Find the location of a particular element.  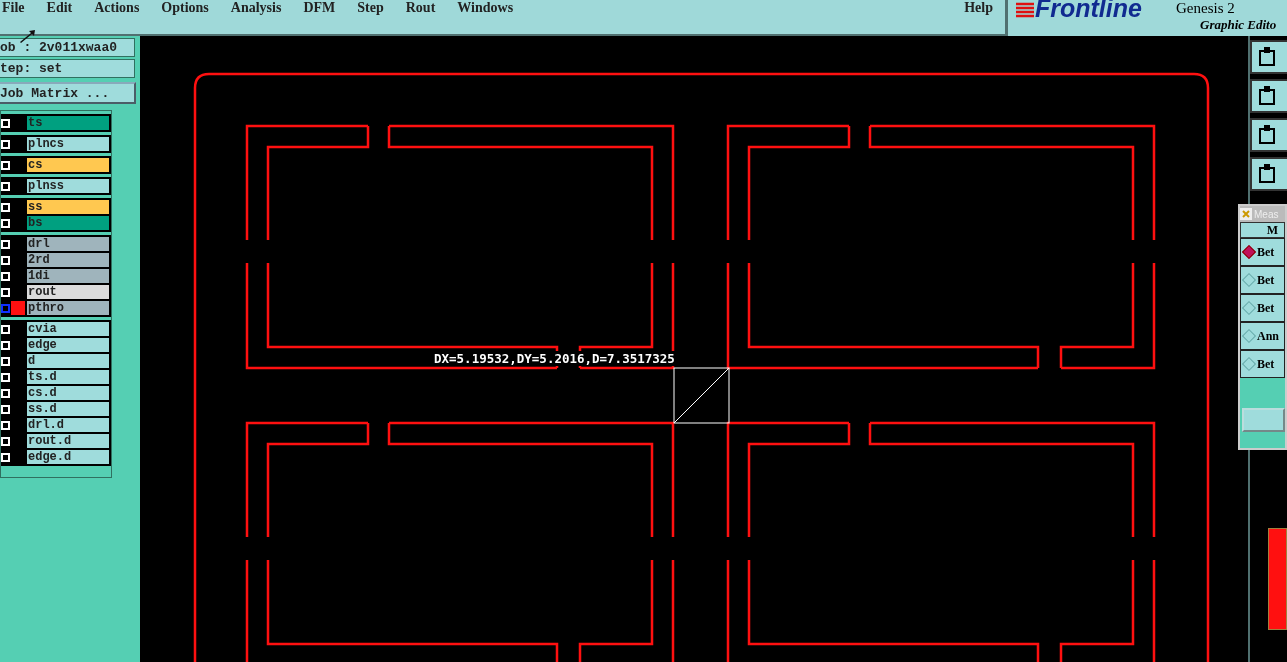

measurement-text: DX=5.19532,DY=5.2016,D=7.3517325 is located at coordinates (554, 358).